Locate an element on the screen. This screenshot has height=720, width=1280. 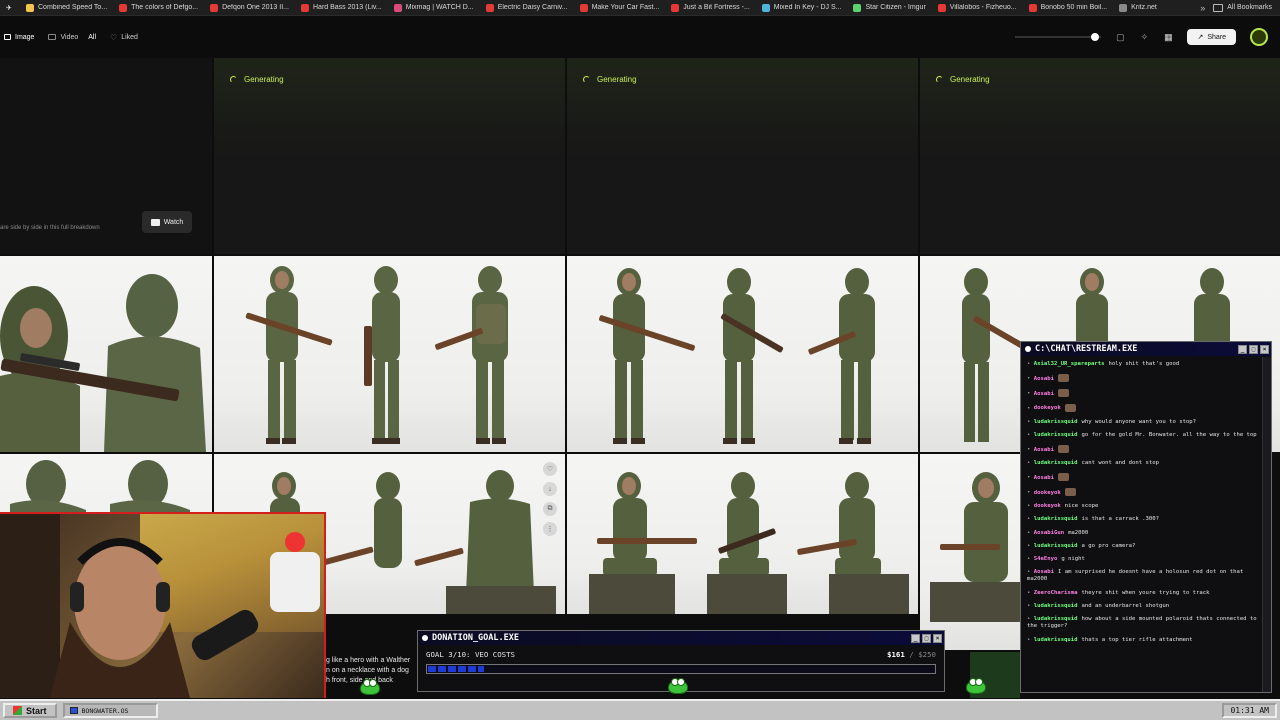
bookmark-item: Star Citizen - Imgur is located at coordinates (889, 7).